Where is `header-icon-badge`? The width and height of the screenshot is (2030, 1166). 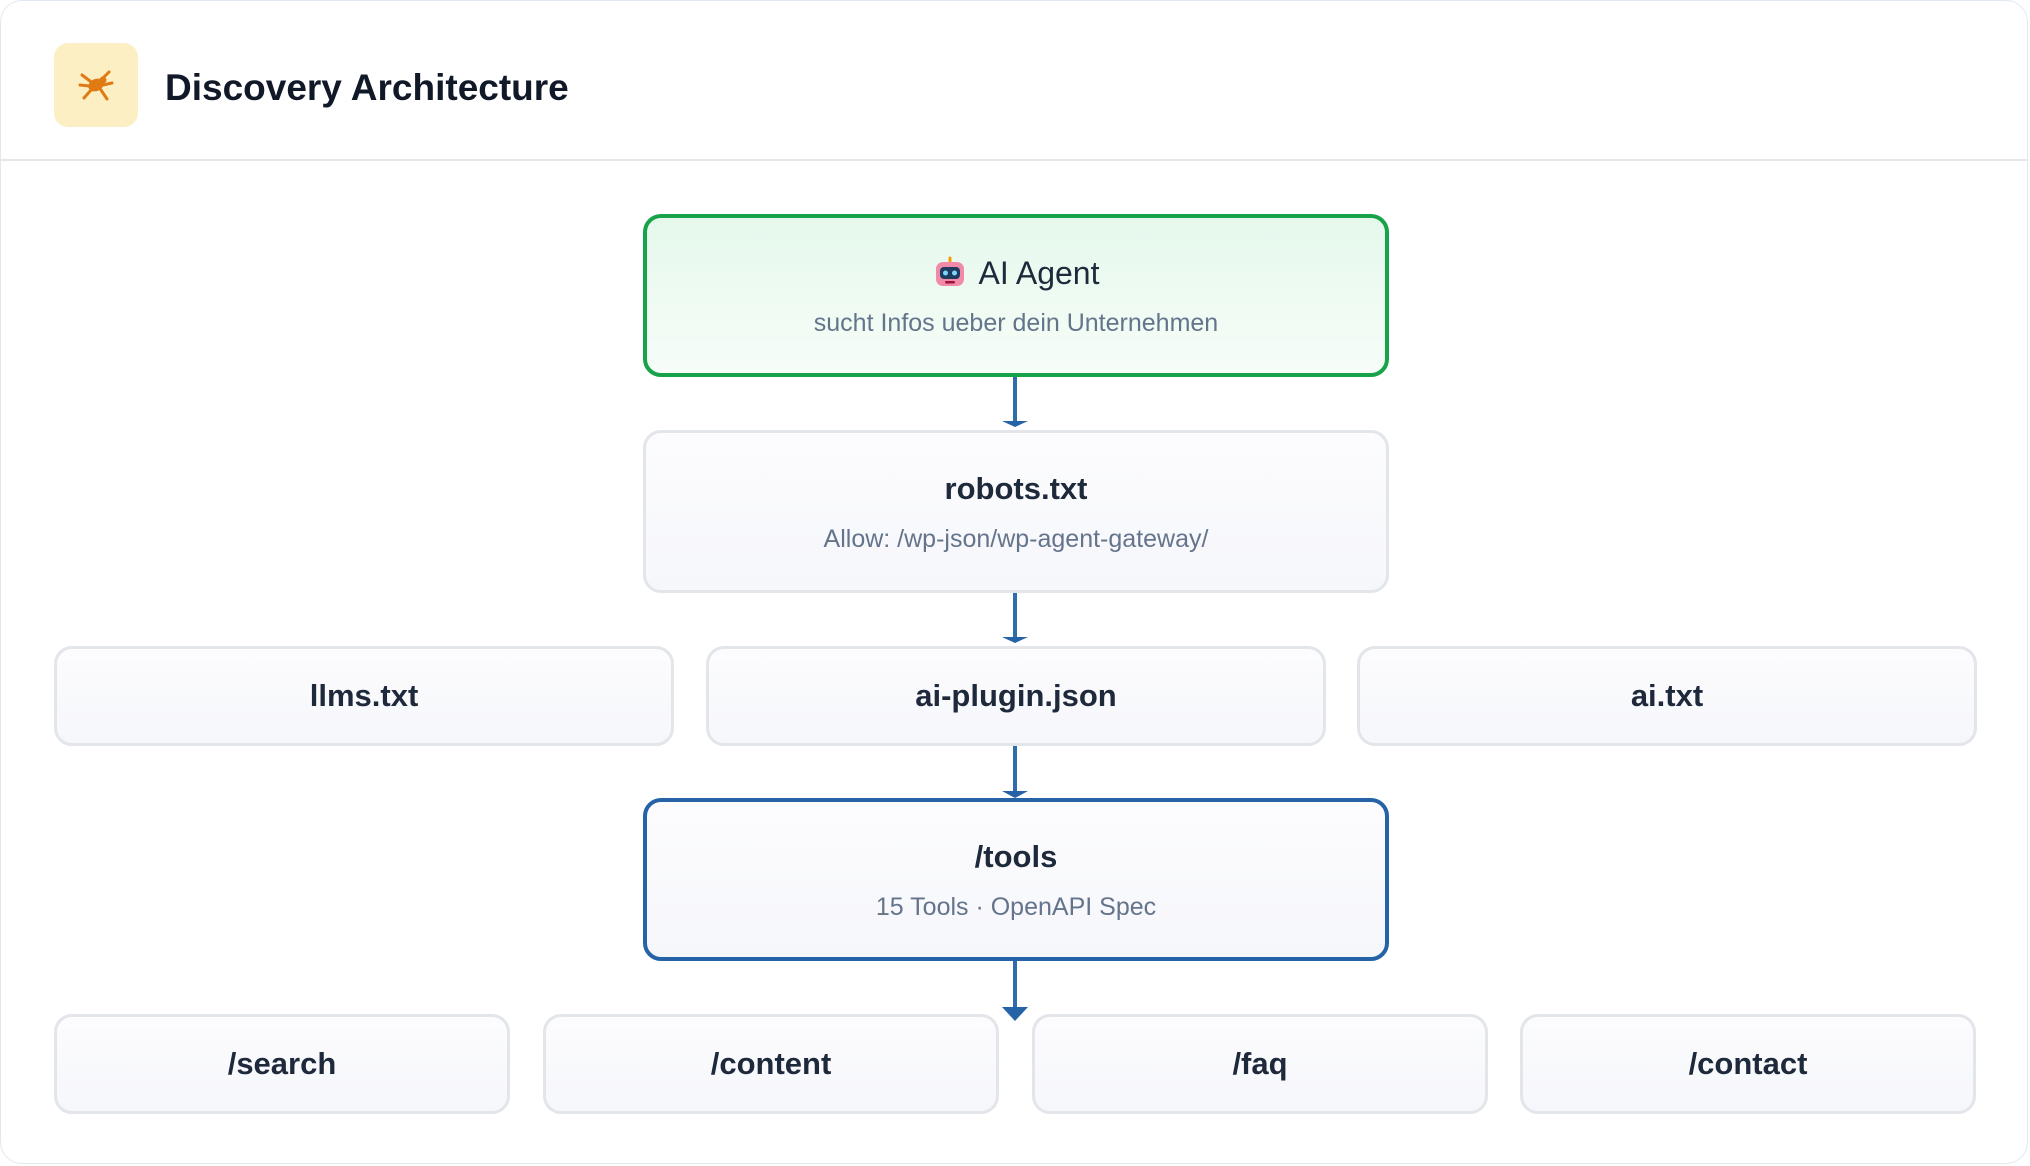
header-icon-badge is located at coordinates (96, 85).